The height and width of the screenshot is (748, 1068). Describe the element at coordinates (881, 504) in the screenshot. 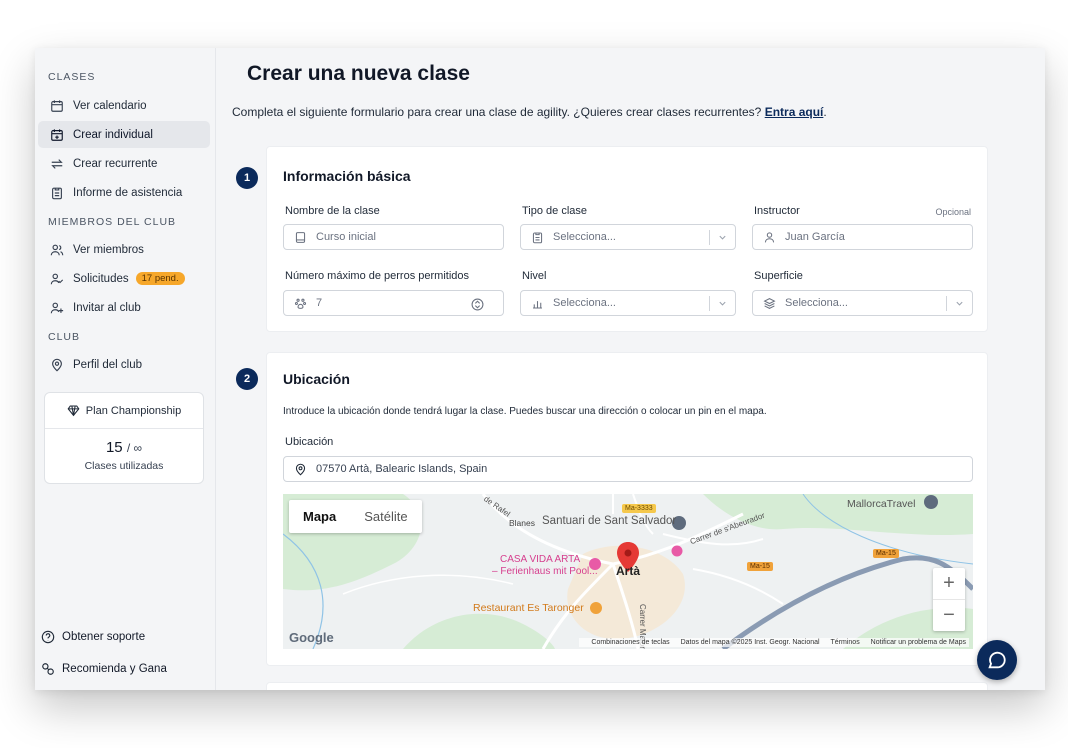

I see `map-place-label: MallorcaTravel` at that location.